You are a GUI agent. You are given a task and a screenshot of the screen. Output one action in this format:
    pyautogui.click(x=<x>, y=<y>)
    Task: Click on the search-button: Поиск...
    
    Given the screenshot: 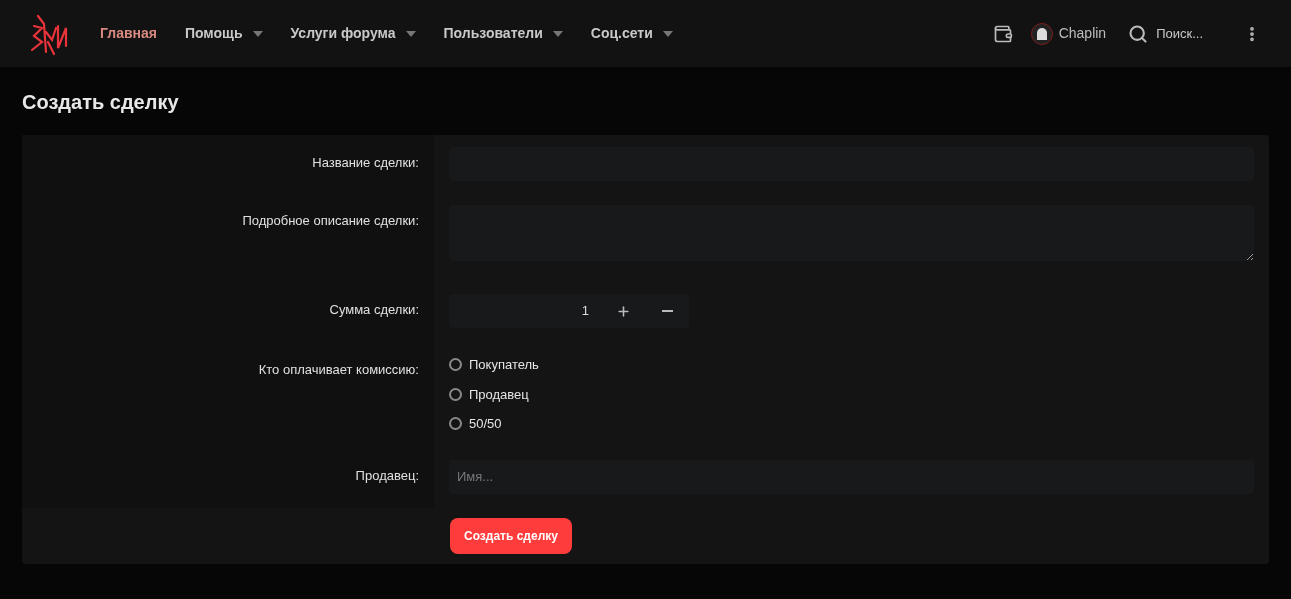 What is the action you would take?
    pyautogui.click(x=1165, y=33)
    